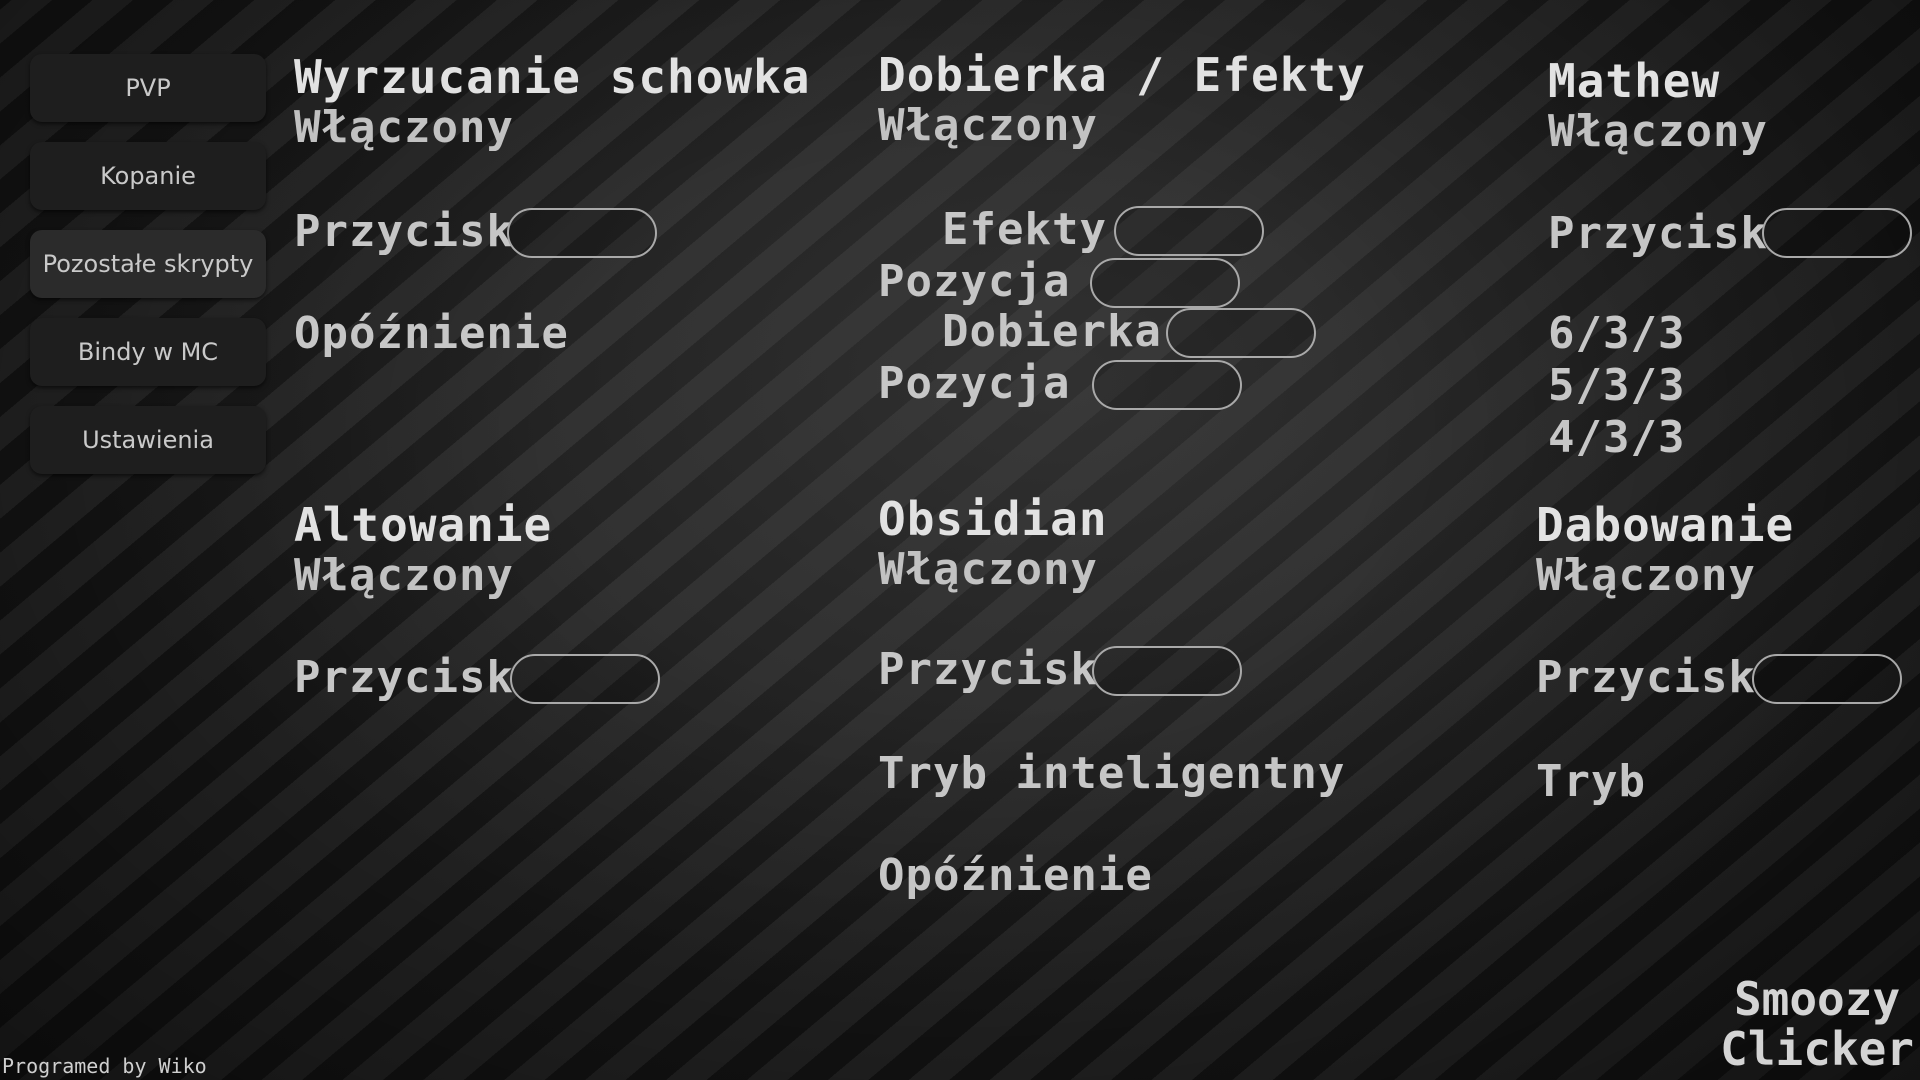 Image resolution: width=1920 pixels, height=1080 pixels. What do you see at coordinates (1241, 333) in the screenshot?
I see `dobierka-key-button` at bounding box center [1241, 333].